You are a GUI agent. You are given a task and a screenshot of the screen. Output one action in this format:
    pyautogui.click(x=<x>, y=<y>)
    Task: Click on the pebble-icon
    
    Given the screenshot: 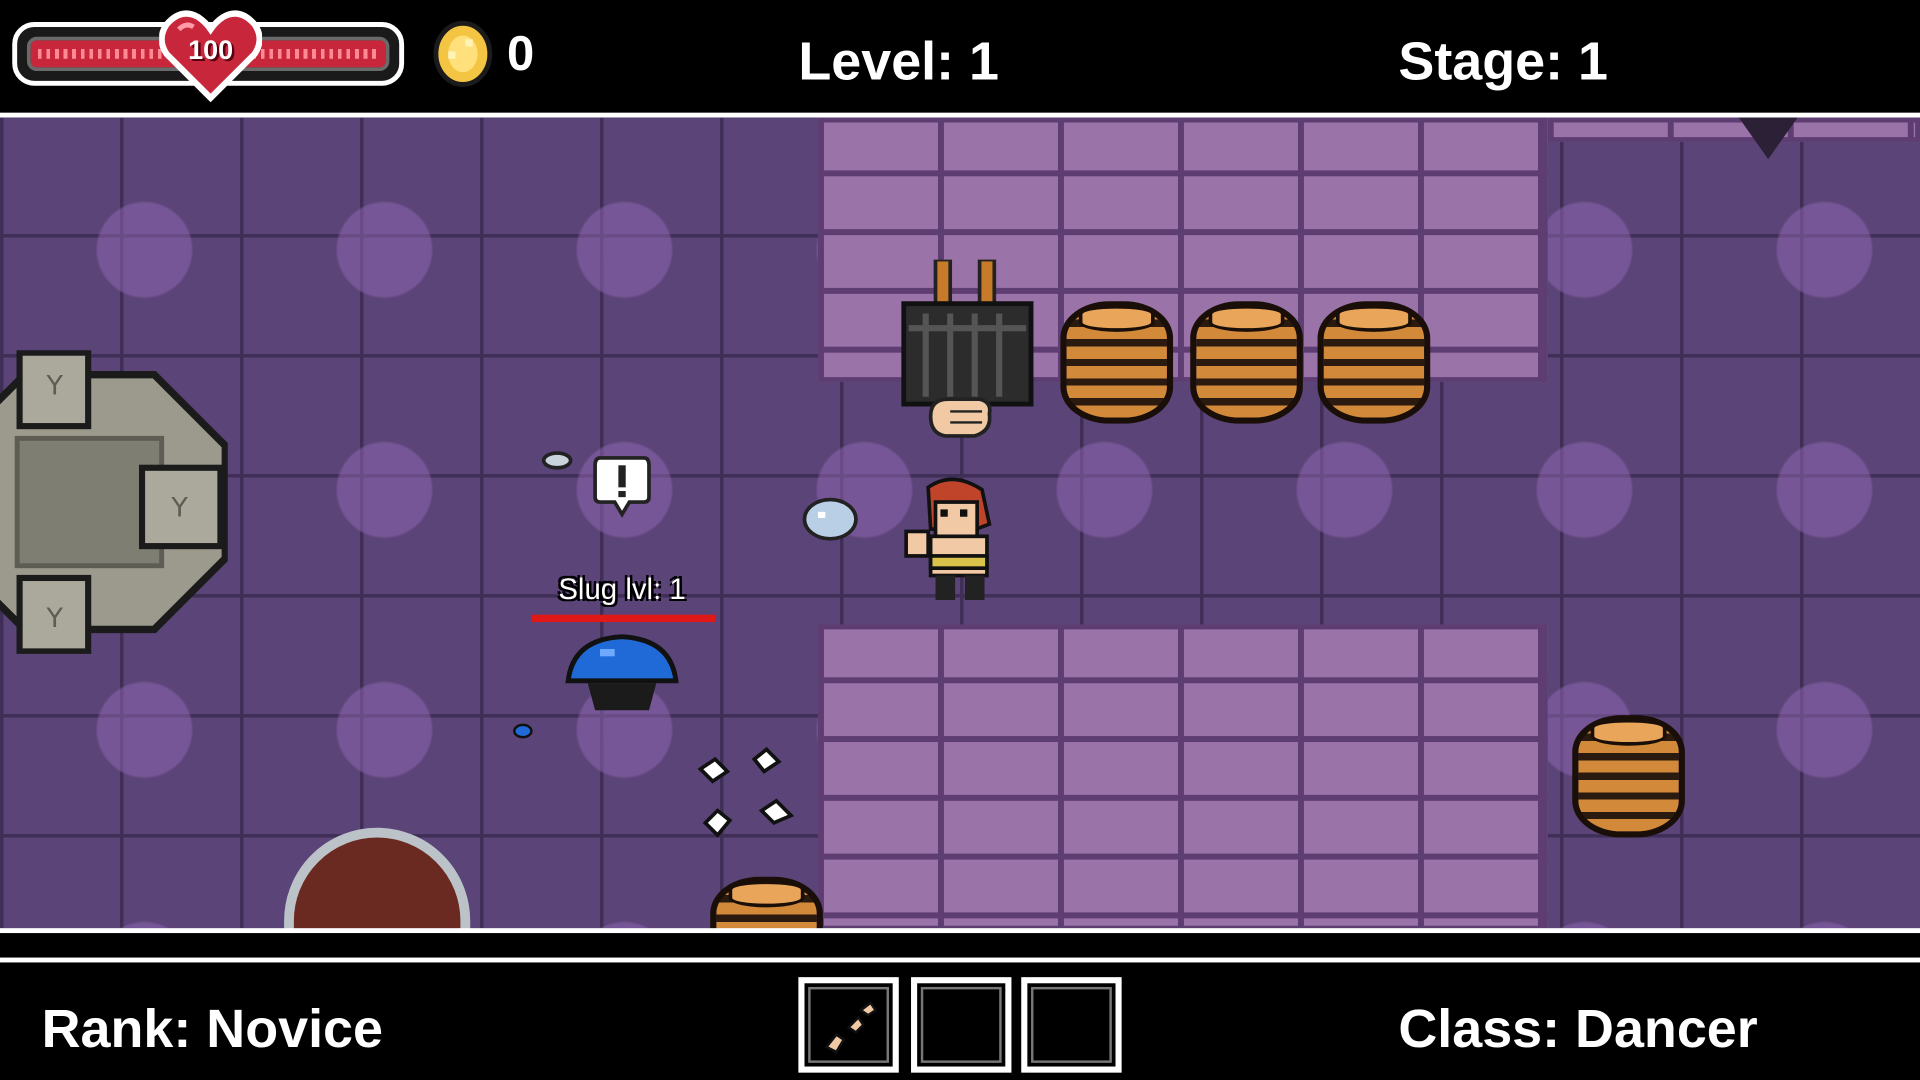 What is the action you would take?
    pyautogui.click(x=557, y=460)
    